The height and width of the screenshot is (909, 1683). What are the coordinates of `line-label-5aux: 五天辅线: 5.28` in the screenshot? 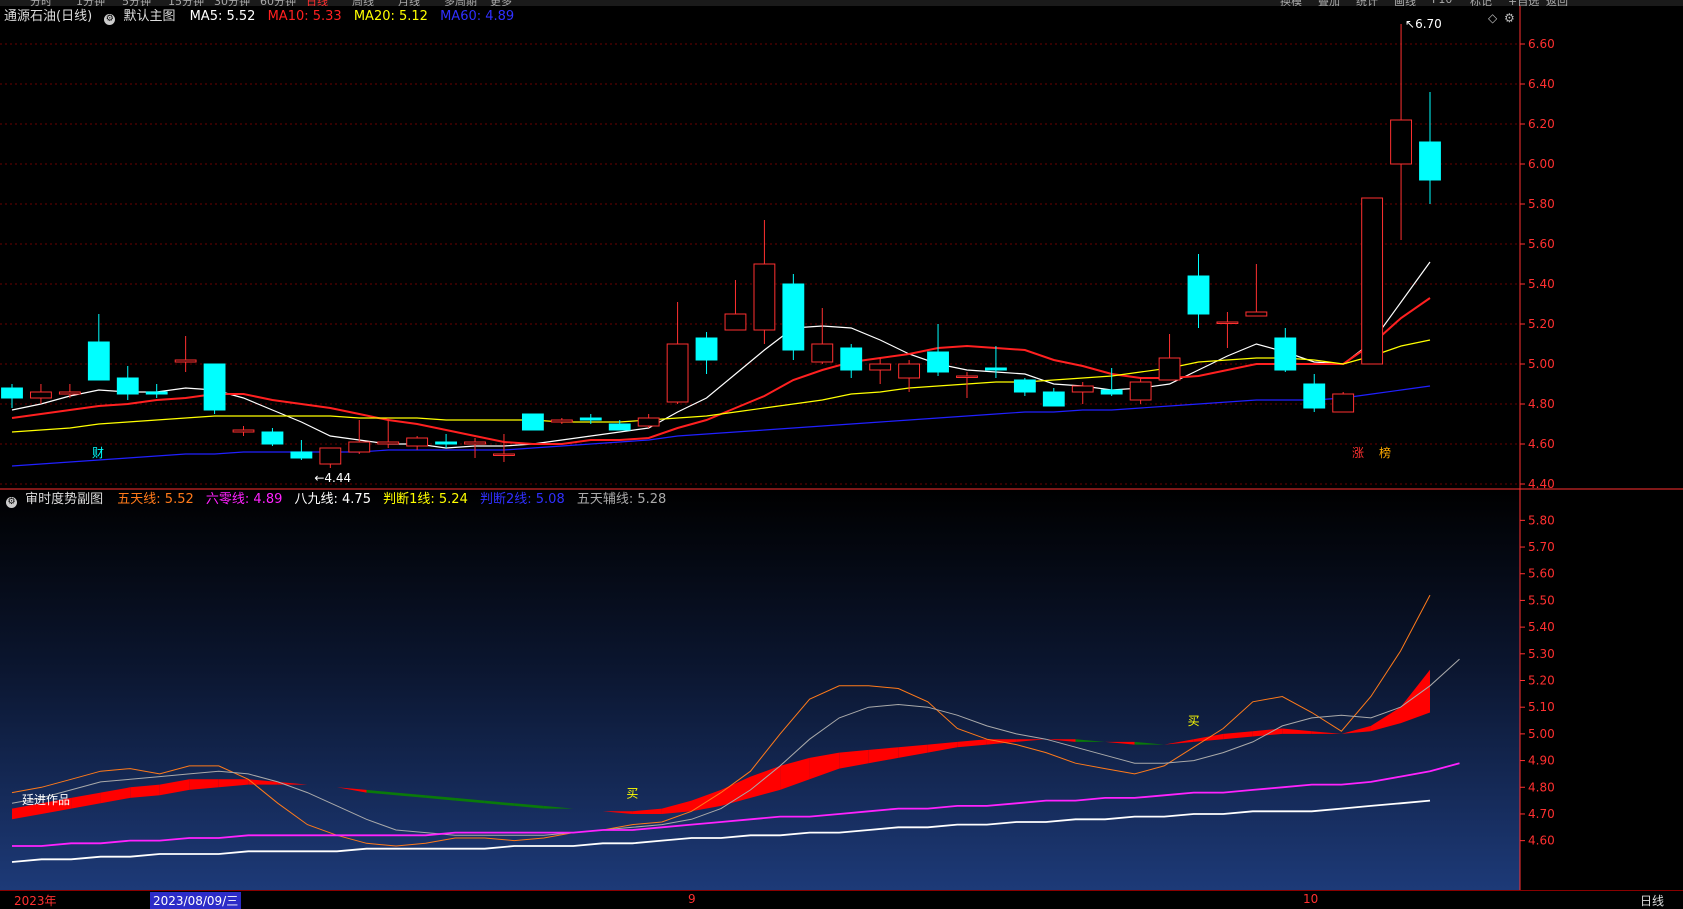 It's located at (621, 499).